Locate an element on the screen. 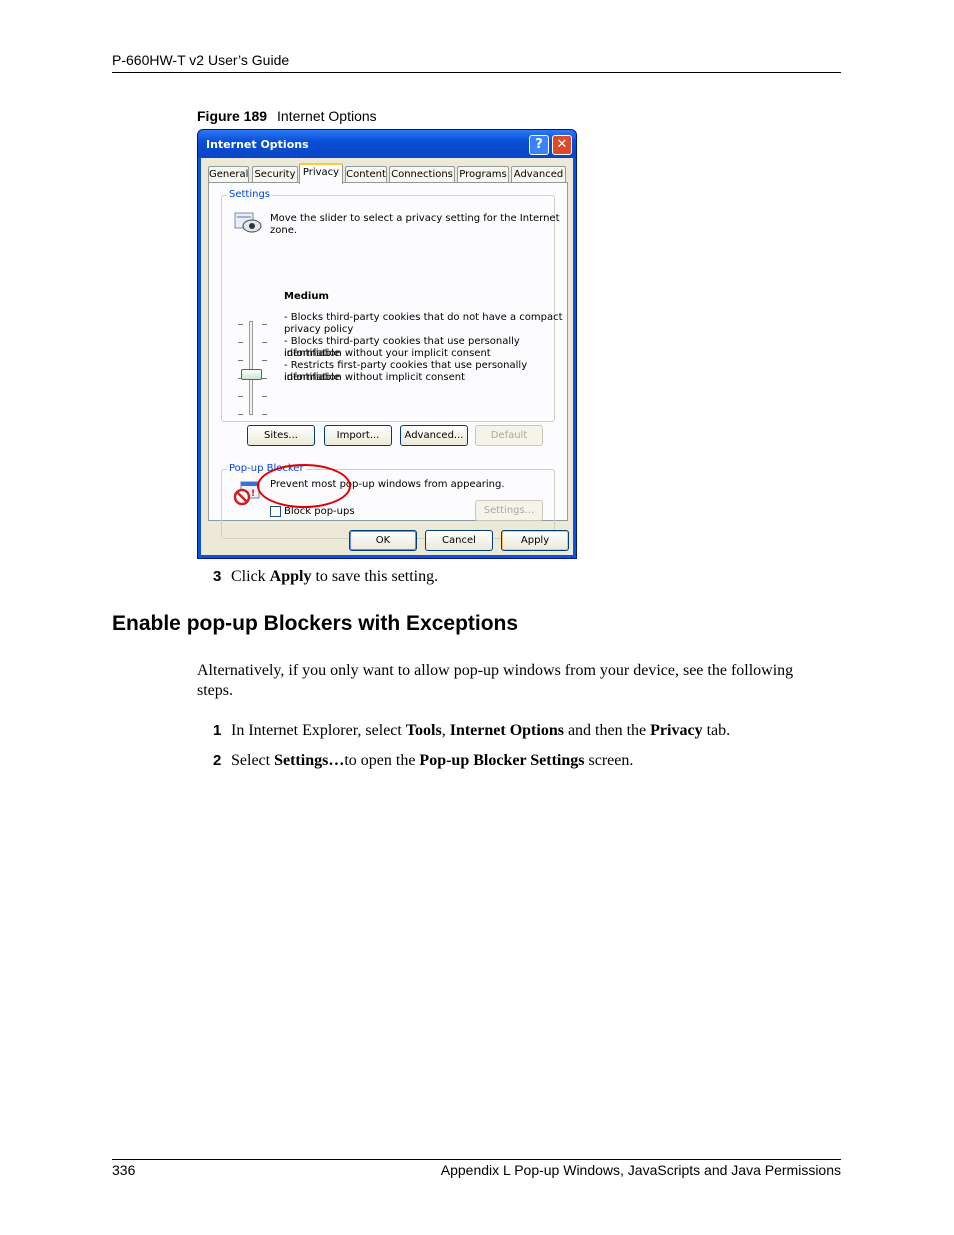 Image resolution: width=954 pixels, height=1235 pixels. step-text: to save this setting. is located at coordinates (375, 576).